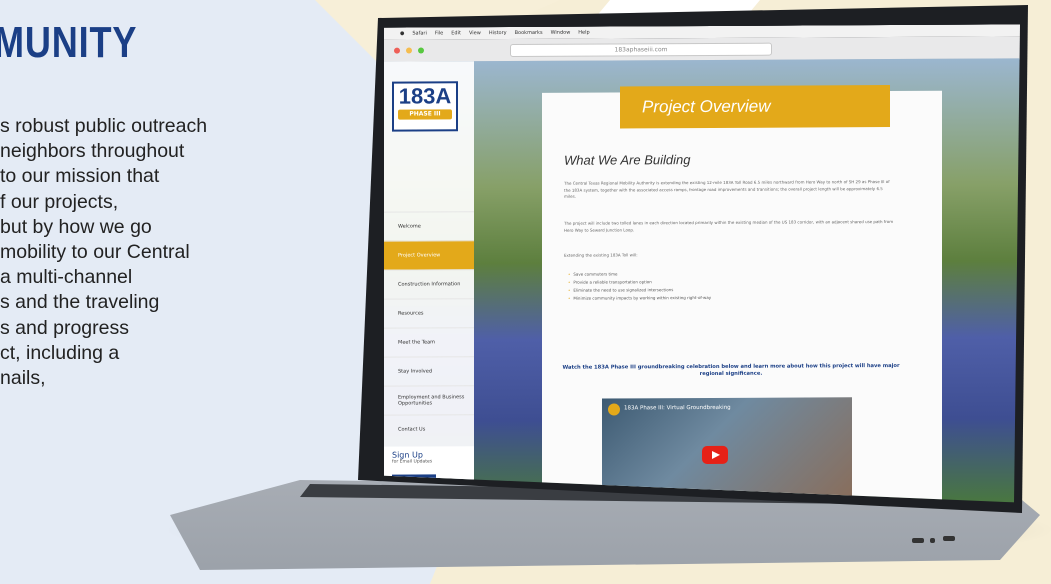 The width and height of the screenshot is (1051, 584). What do you see at coordinates (59, 201) in the screenshot?
I see `body-line: f our projects,` at bounding box center [59, 201].